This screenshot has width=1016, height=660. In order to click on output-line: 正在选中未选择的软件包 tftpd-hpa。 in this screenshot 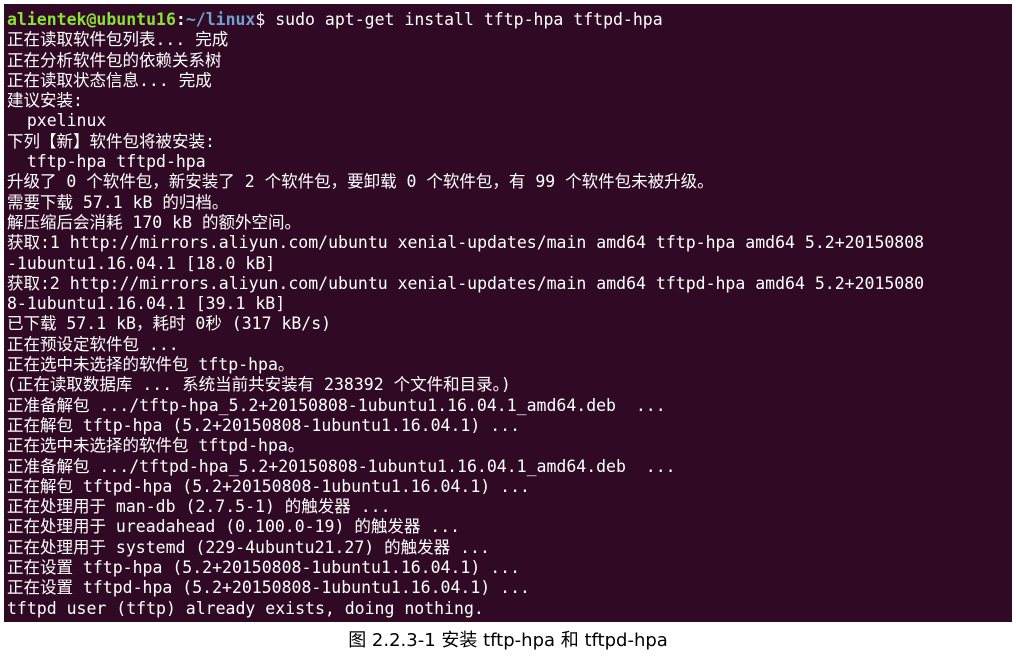, I will do `click(156, 446)`.